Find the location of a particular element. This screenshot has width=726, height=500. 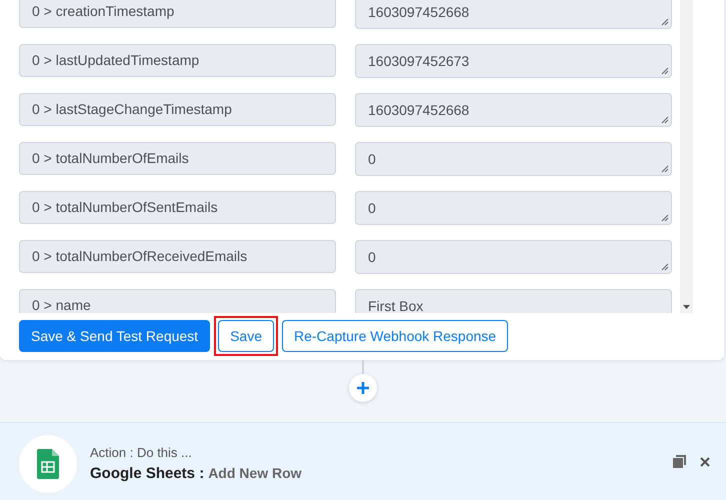

add-step-button is located at coordinates (363, 388).